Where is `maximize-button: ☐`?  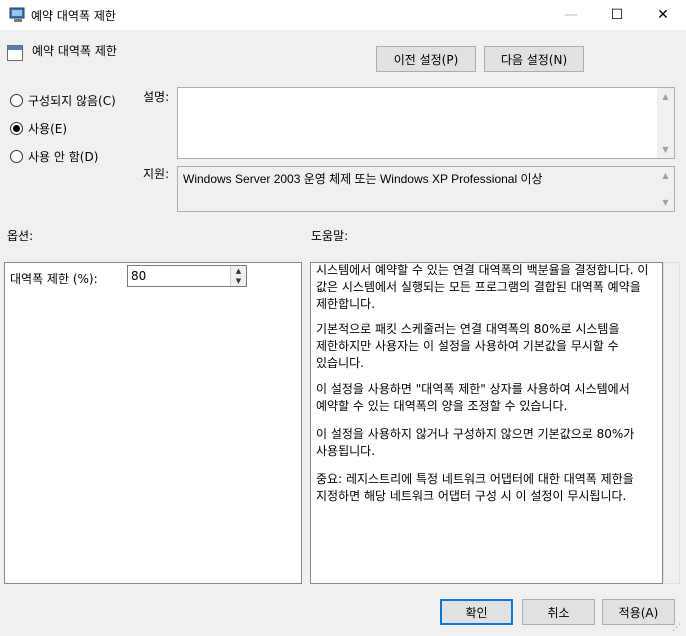 maximize-button: ☐ is located at coordinates (617, 15).